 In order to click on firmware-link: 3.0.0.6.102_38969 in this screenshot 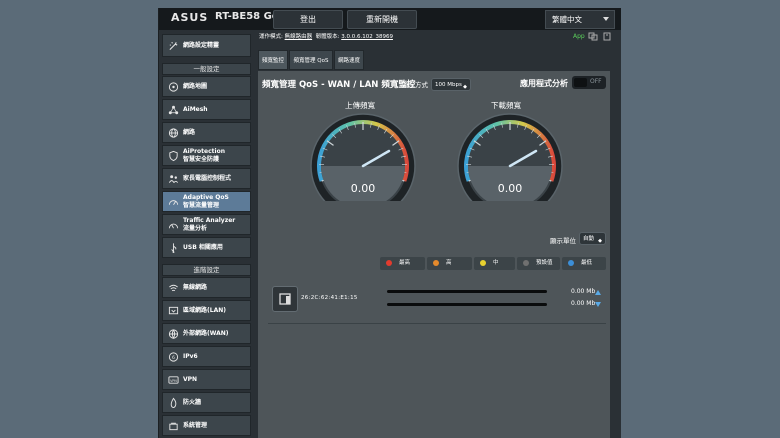, I will do `click(367, 37)`.